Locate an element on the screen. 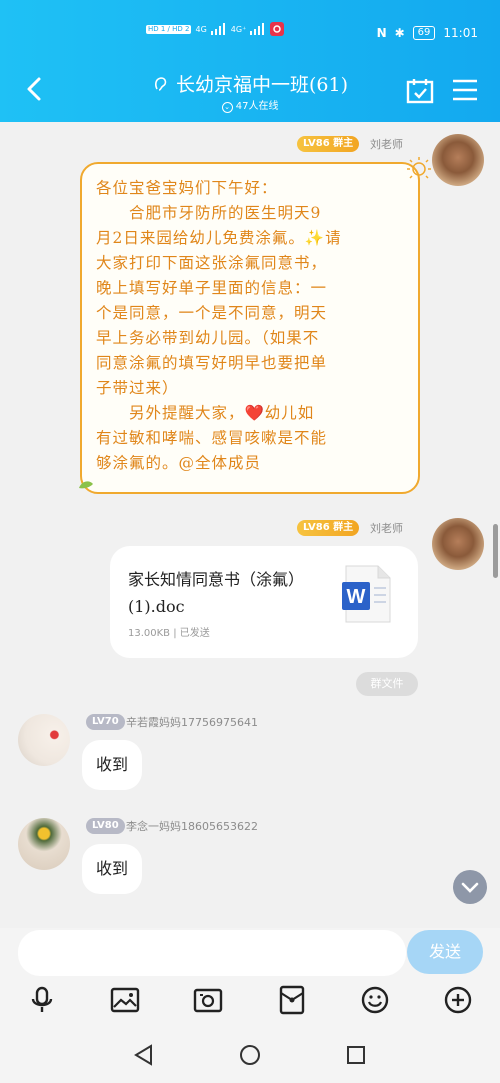  signal-group: HD 1 / HD 2 4G 4G⁺ is located at coordinates (215, 29).